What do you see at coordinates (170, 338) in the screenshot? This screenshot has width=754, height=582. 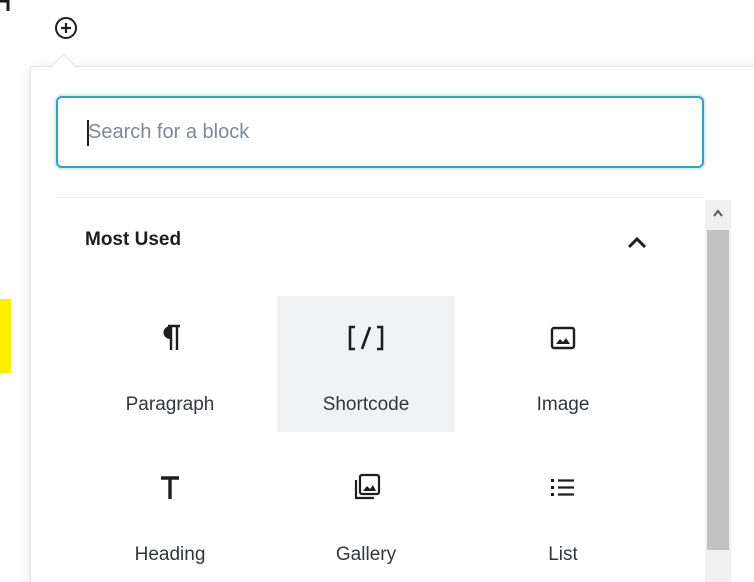 I see `paragraph-icon` at bounding box center [170, 338].